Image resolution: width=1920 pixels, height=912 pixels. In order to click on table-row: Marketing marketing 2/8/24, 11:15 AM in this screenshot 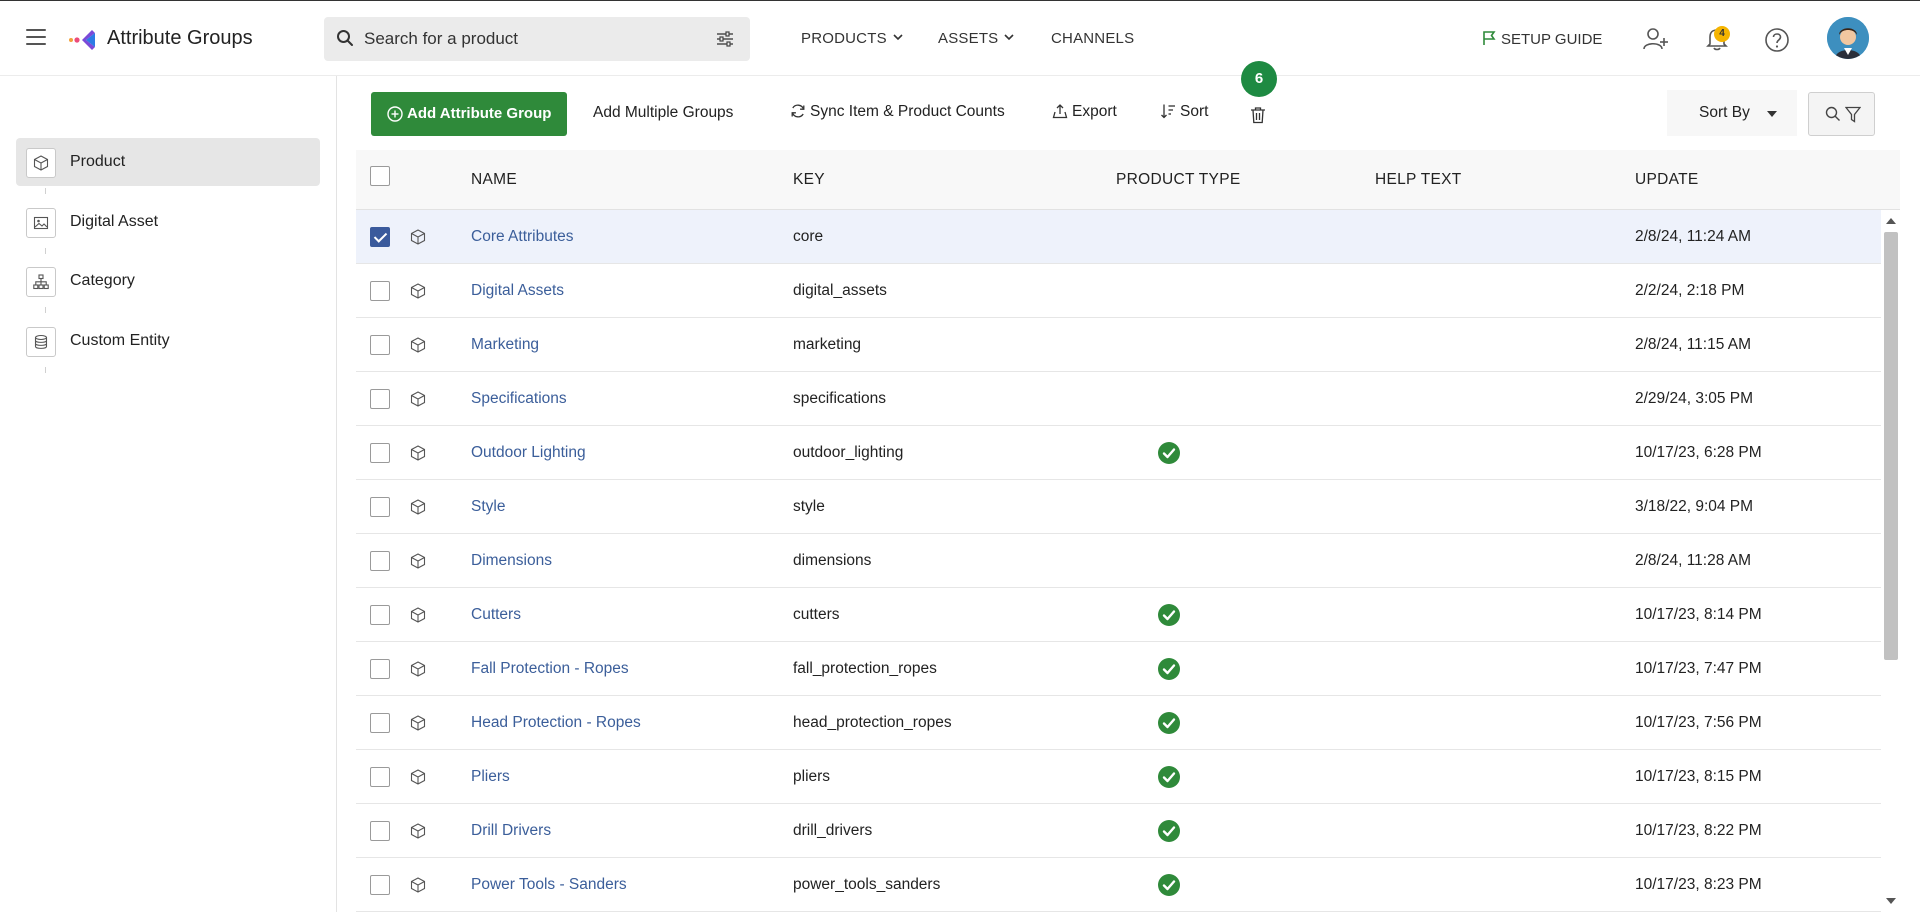, I will do `click(1118, 345)`.